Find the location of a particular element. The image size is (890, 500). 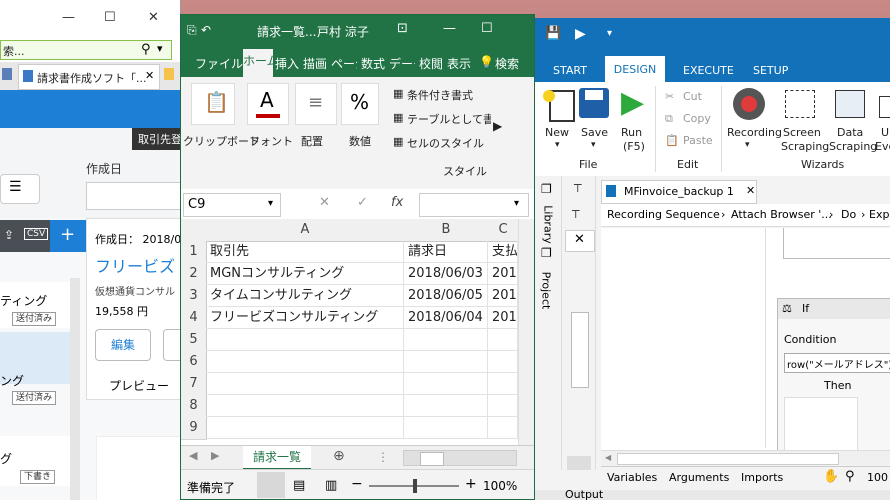

cell: タイムコンサルティング is located at coordinates (305, 296).